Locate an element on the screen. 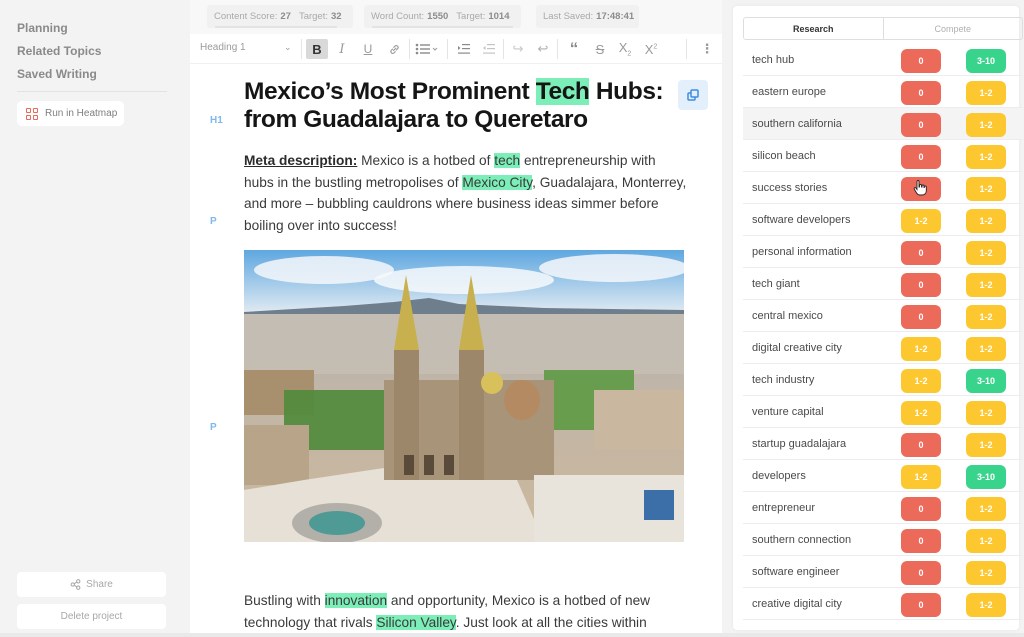 This screenshot has width=1024, height=637. keyword-term: southern connection is located at coordinates (802, 539).